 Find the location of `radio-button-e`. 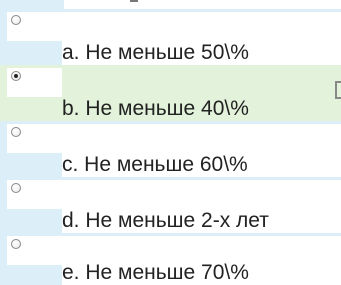

radio-button-e is located at coordinates (16, 244).